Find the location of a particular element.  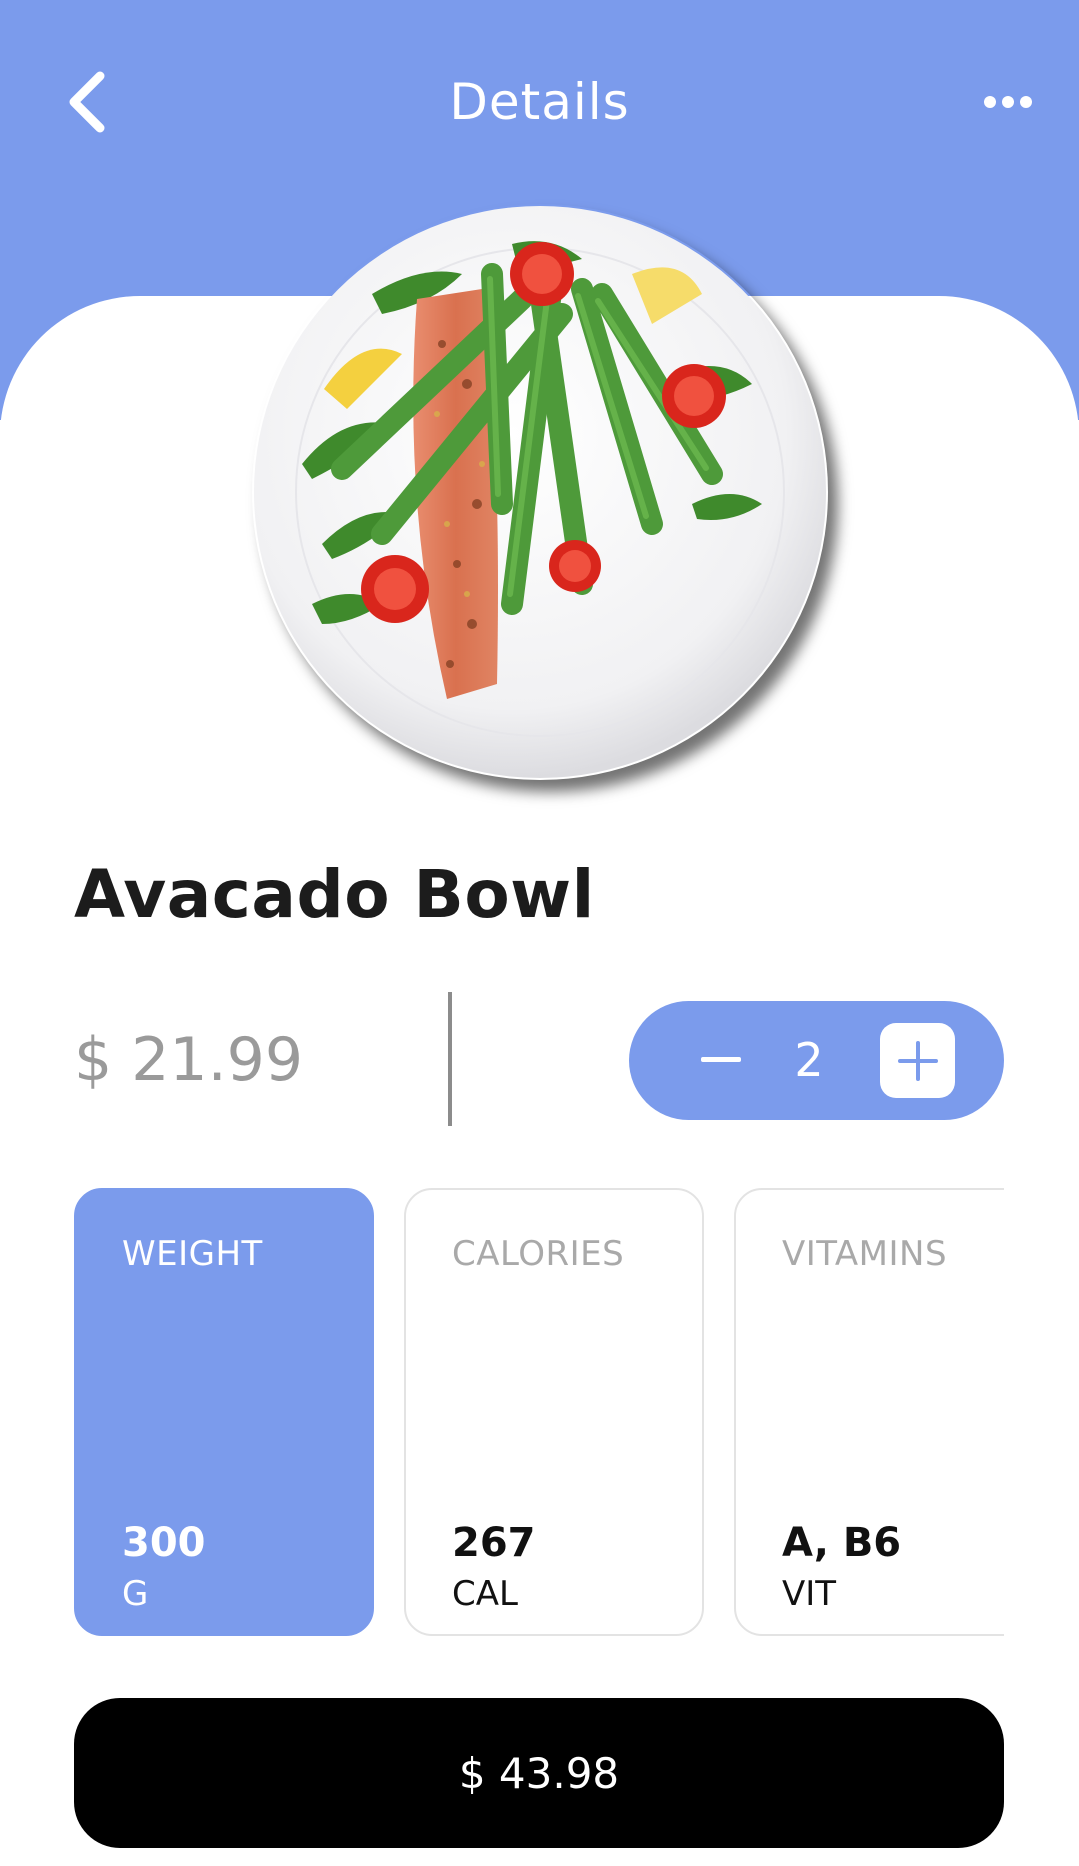

plus-icon is located at coordinates (917, 1060).